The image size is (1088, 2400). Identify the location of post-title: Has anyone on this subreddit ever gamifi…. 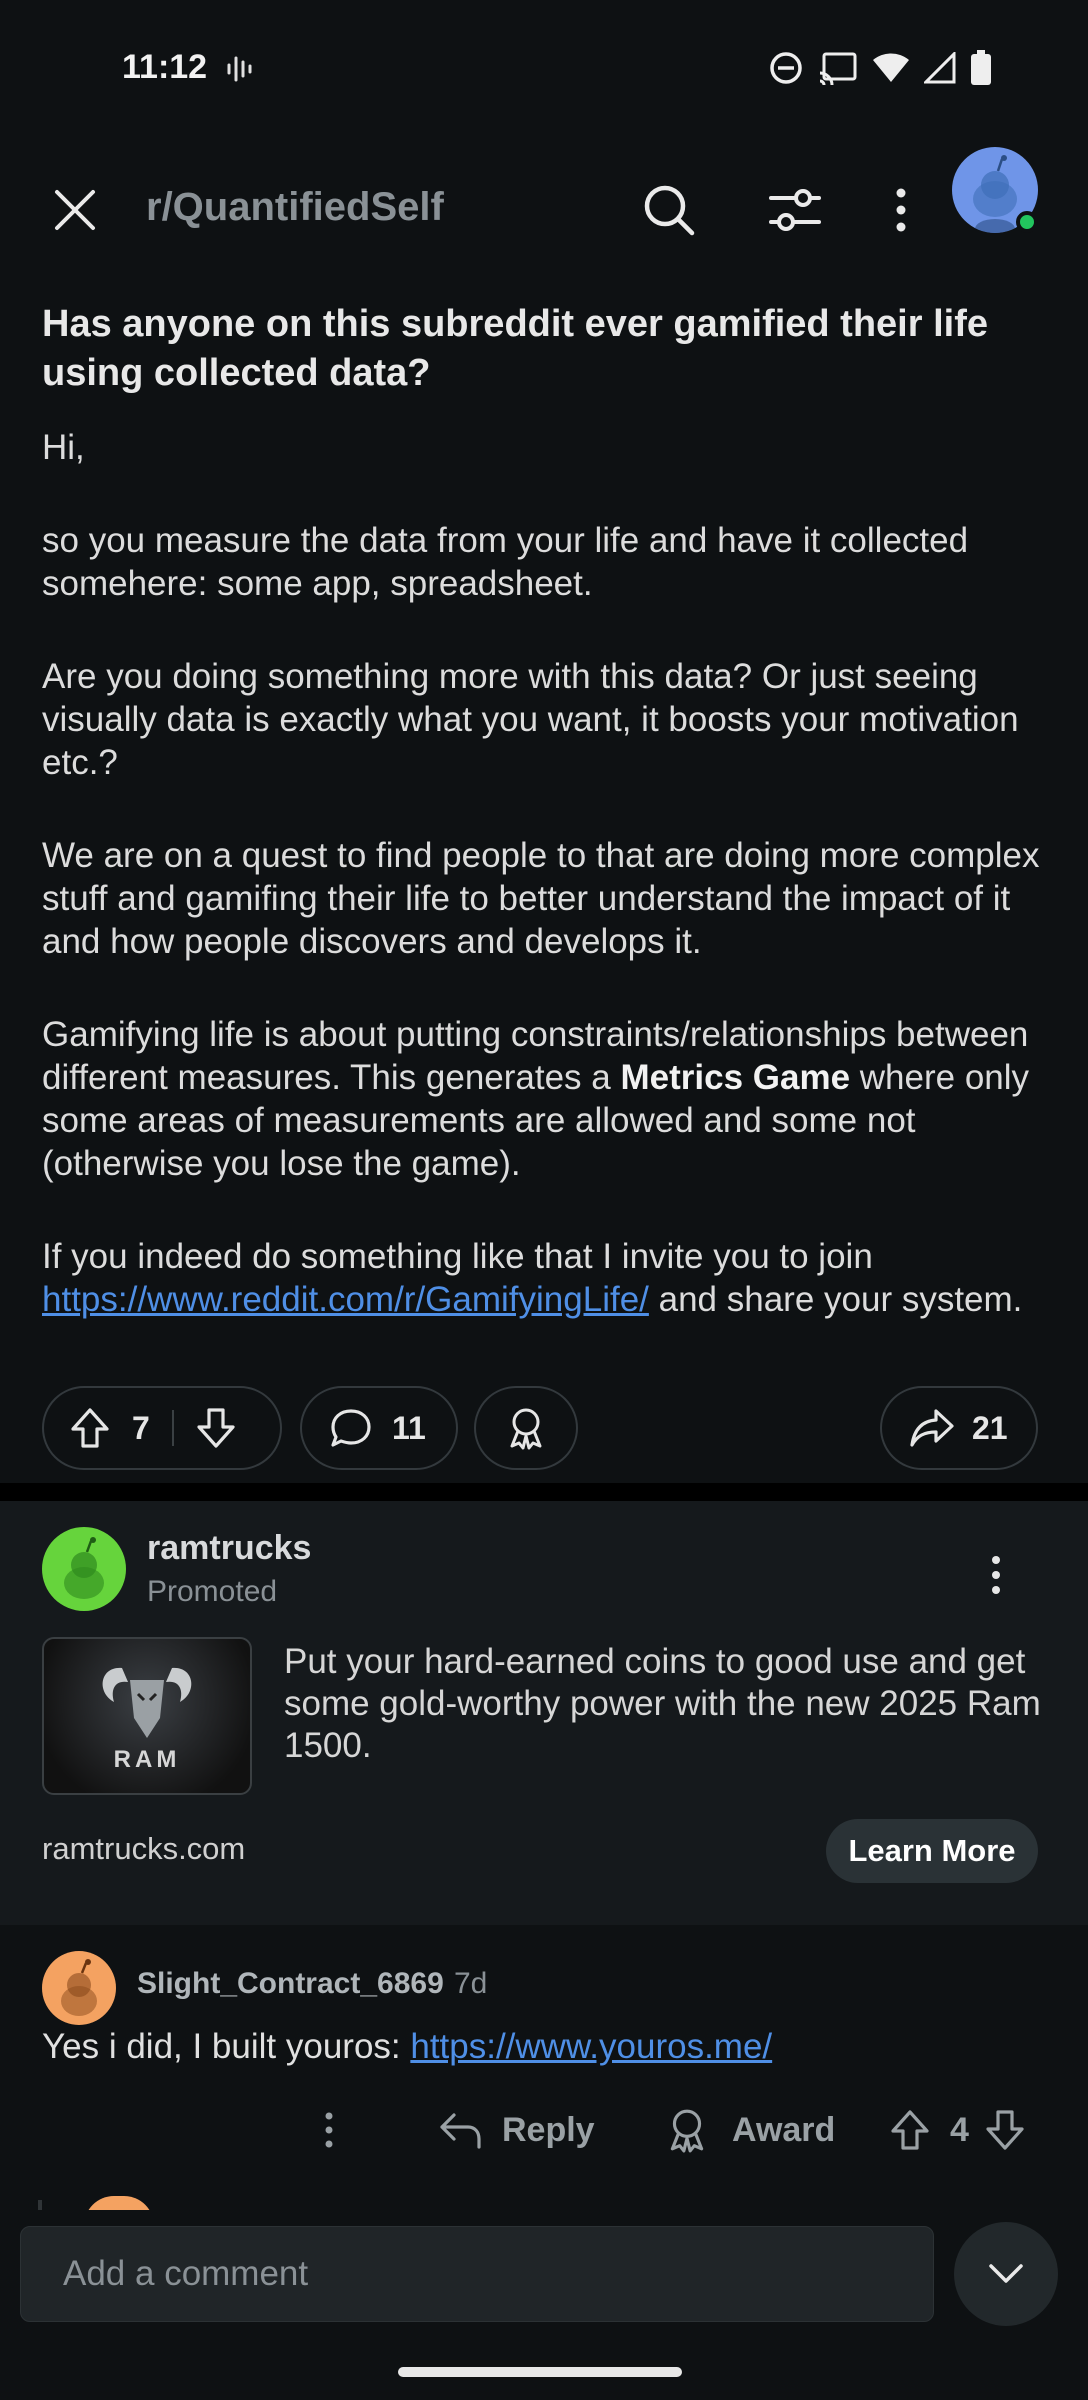
(515, 348).